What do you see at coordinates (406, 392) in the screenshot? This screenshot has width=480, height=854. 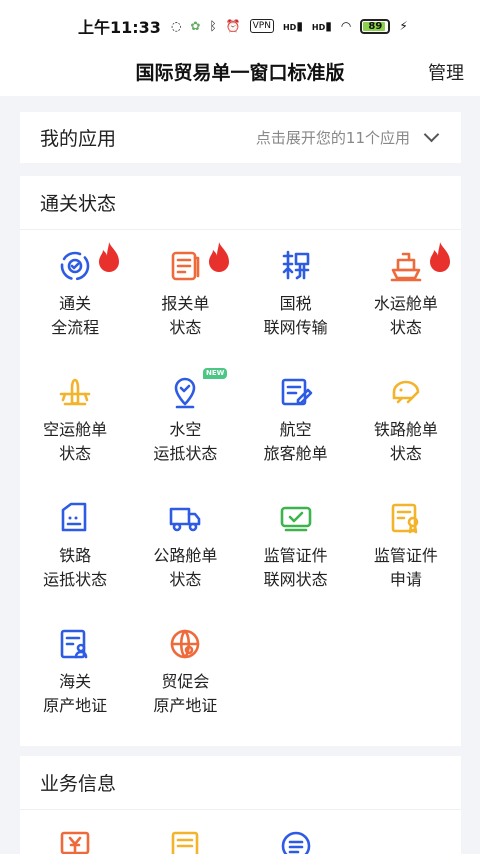 I see `train-icon` at bounding box center [406, 392].